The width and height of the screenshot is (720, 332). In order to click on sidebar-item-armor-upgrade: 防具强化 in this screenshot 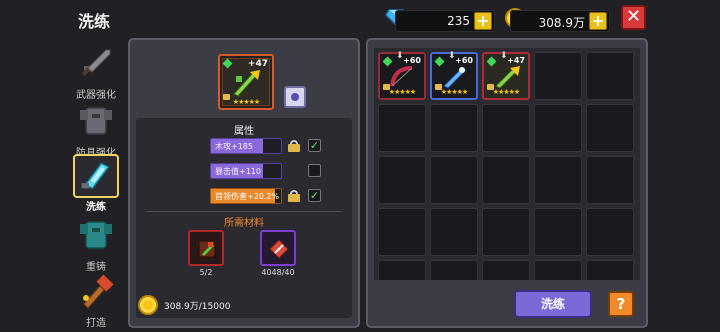, I will do `click(96, 131)`.